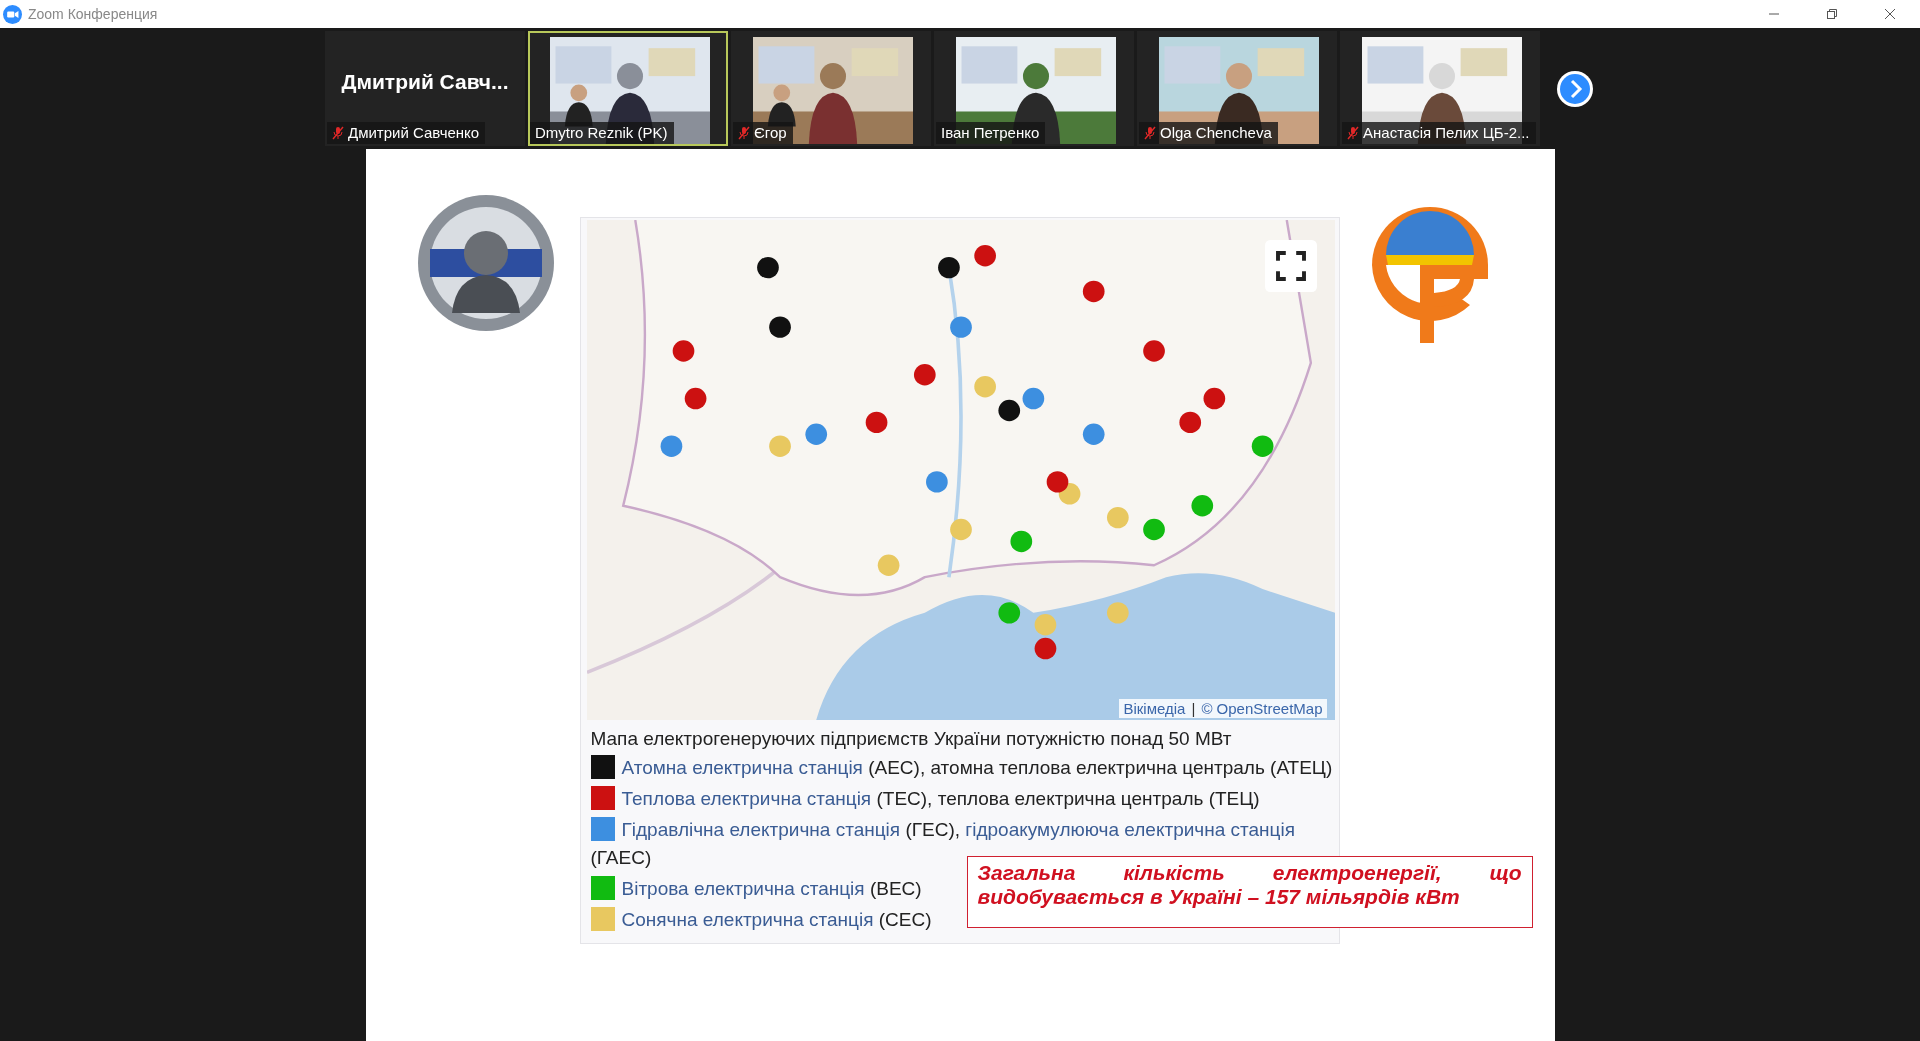  I want to click on legend-link: Сонячна електрична станція, so click(747, 919).